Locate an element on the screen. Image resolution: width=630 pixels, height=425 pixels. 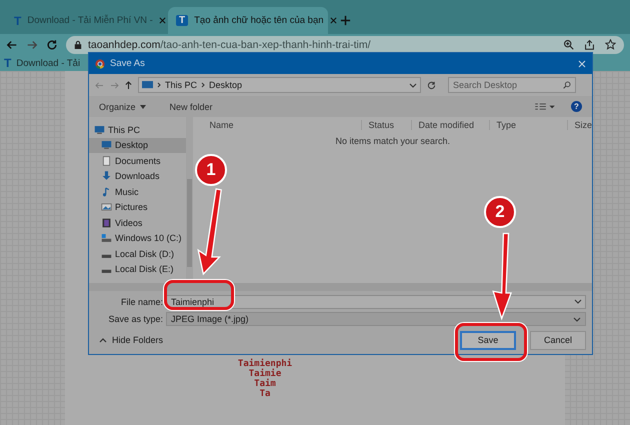
column-header: Size is located at coordinates (579, 125).